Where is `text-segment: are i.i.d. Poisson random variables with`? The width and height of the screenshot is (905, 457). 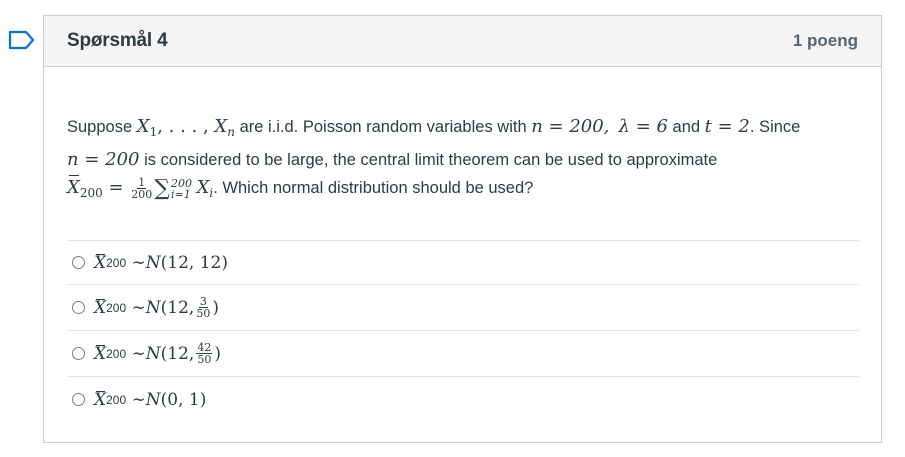
text-segment: are i.i.d. Poisson random variables with is located at coordinates (383, 127).